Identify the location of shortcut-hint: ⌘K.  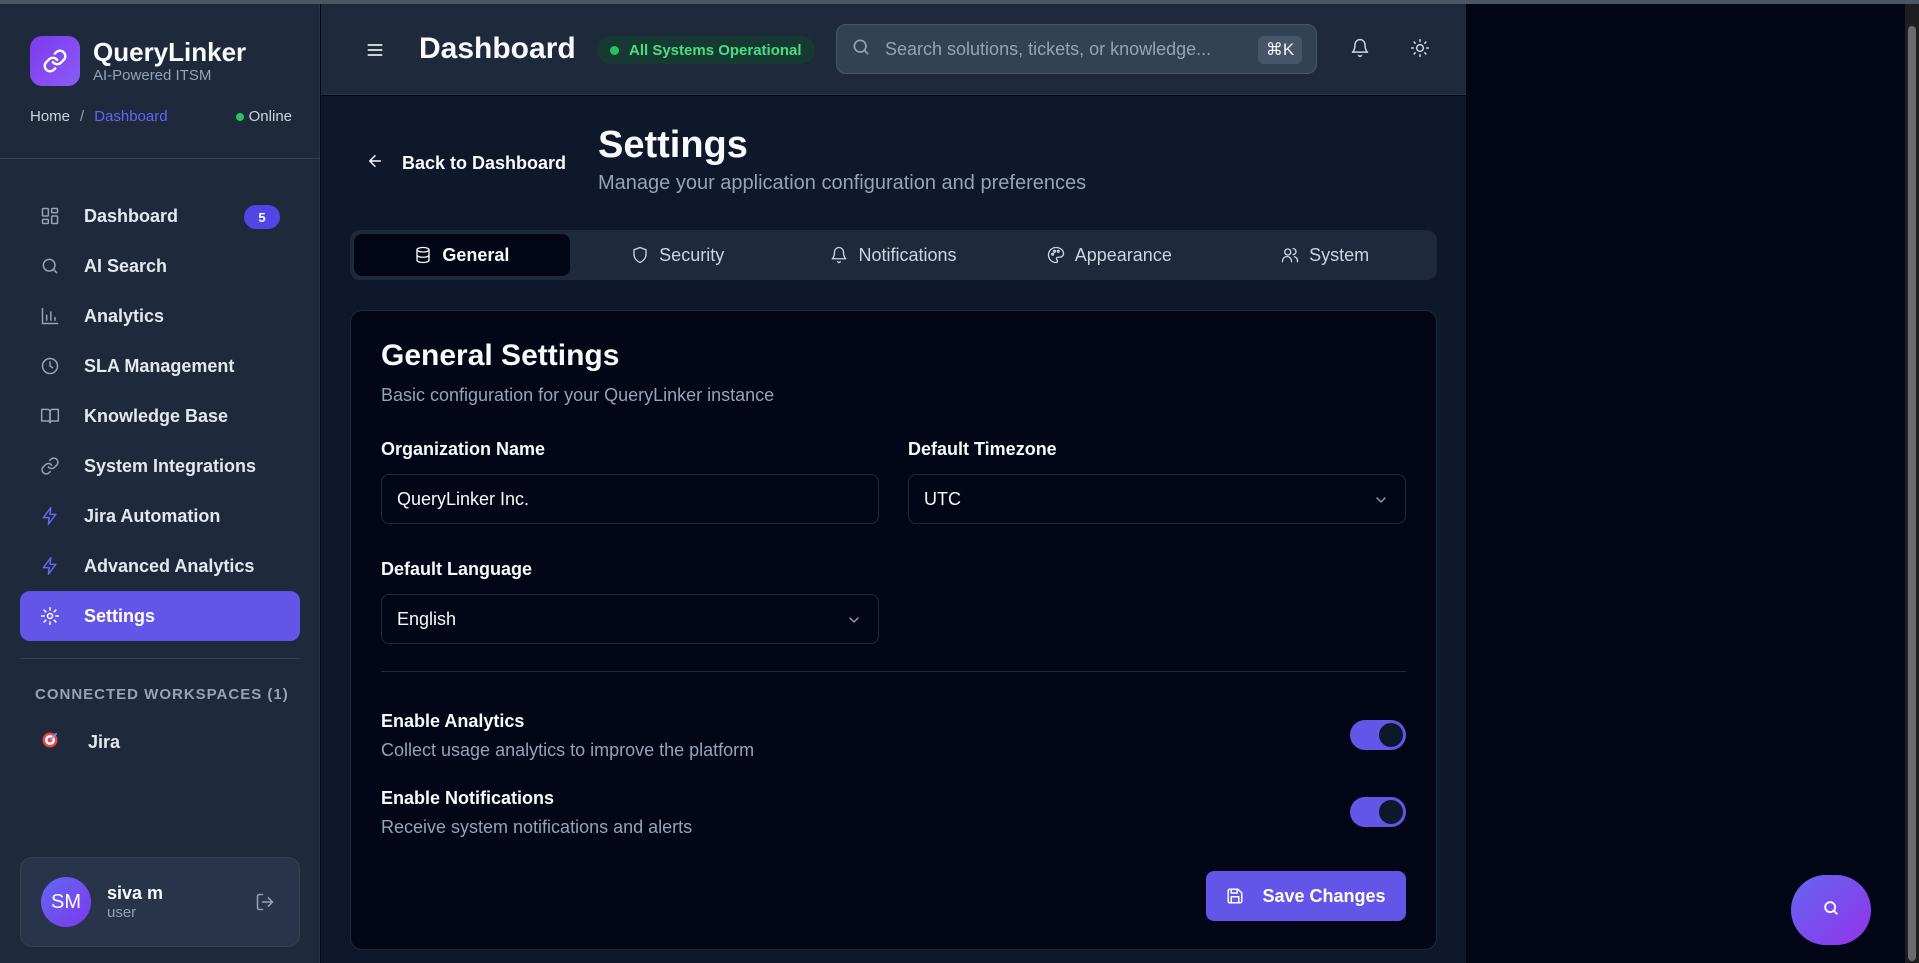
(1280, 50).